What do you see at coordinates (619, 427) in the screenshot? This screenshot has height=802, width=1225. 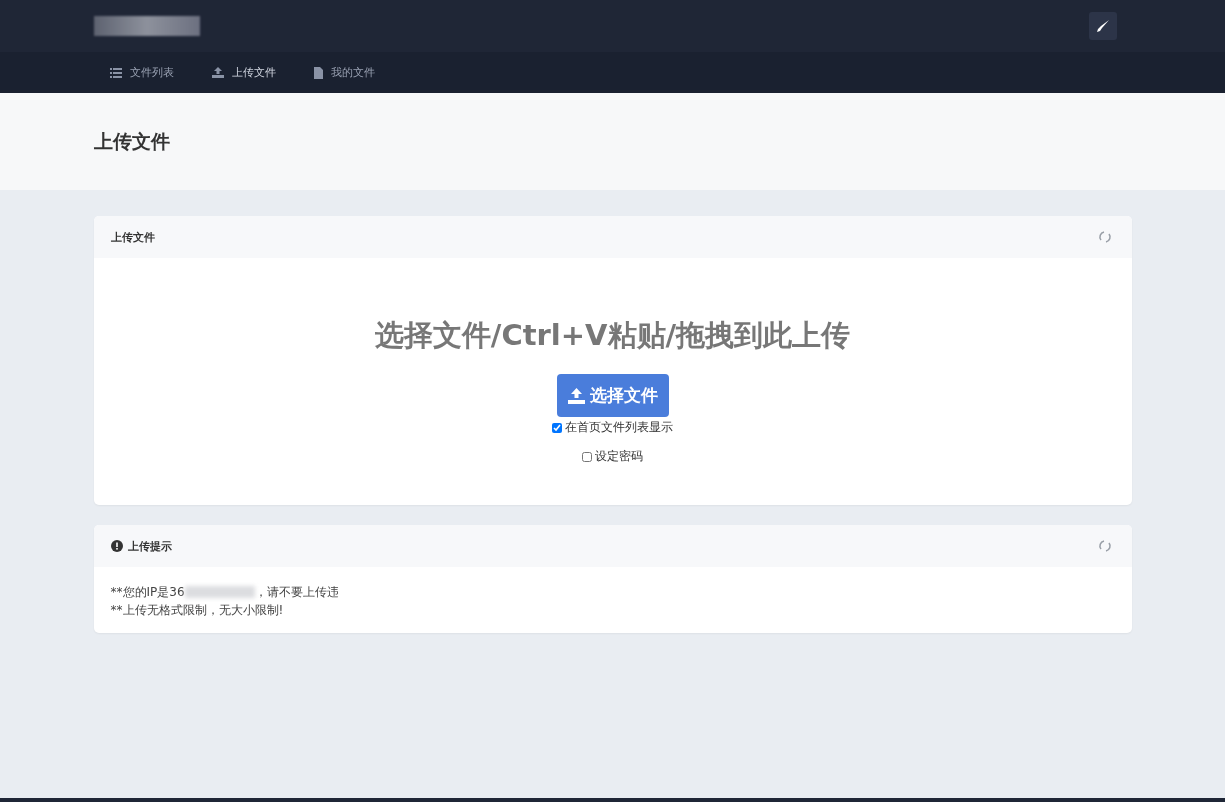 I see `option-label: 在首页文件列表显示` at bounding box center [619, 427].